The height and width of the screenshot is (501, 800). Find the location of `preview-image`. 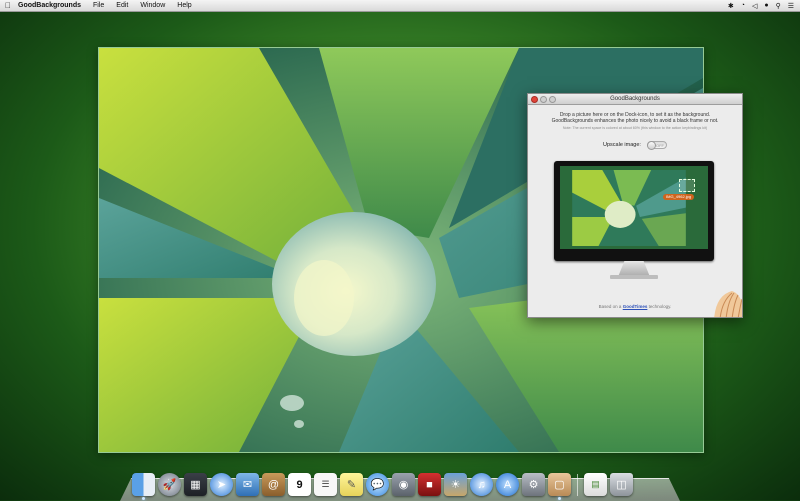

preview-image is located at coordinates (629, 208).